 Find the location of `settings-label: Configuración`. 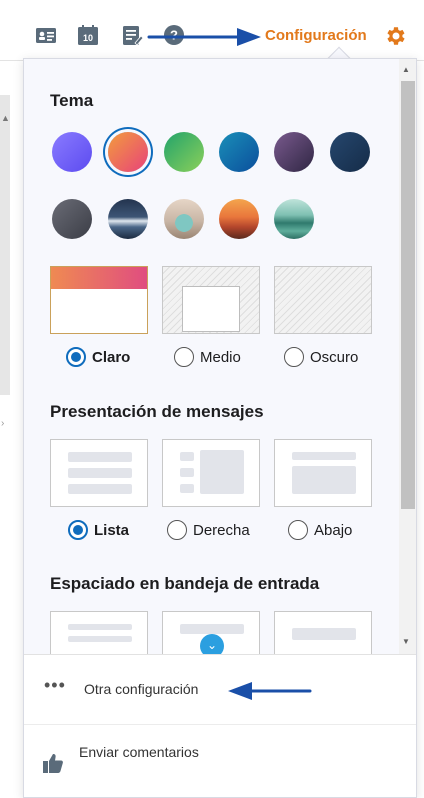

settings-label: Configuración is located at coordinates (316, 35).